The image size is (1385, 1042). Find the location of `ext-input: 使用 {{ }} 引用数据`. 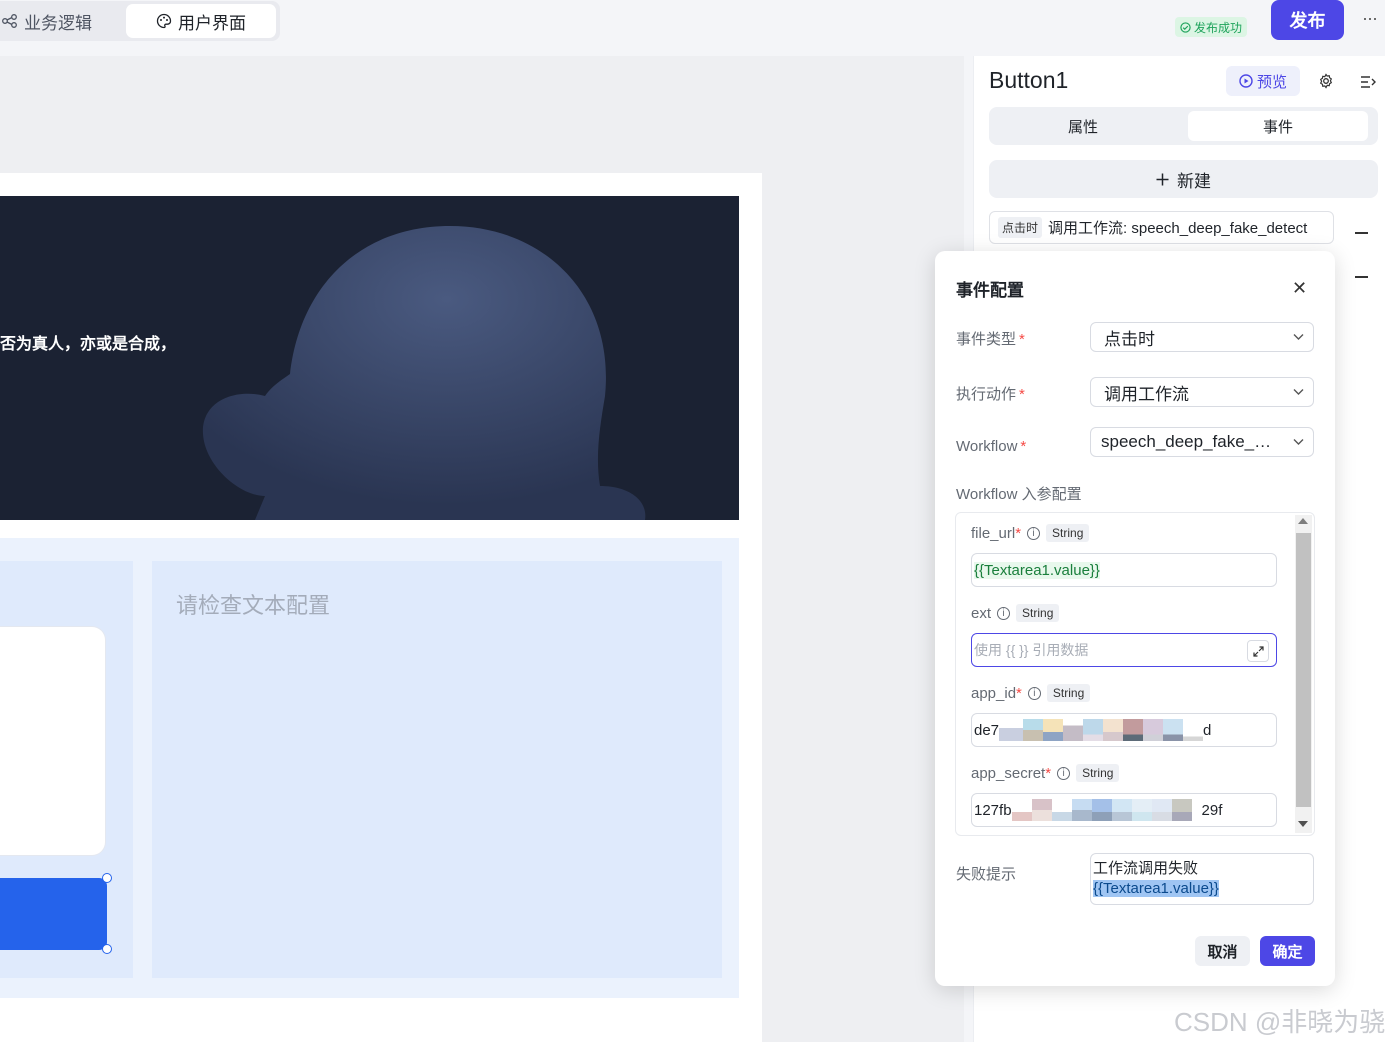

ext-input: 使用 {{ }} 引用数据 is located at coordinates (1124, 650).